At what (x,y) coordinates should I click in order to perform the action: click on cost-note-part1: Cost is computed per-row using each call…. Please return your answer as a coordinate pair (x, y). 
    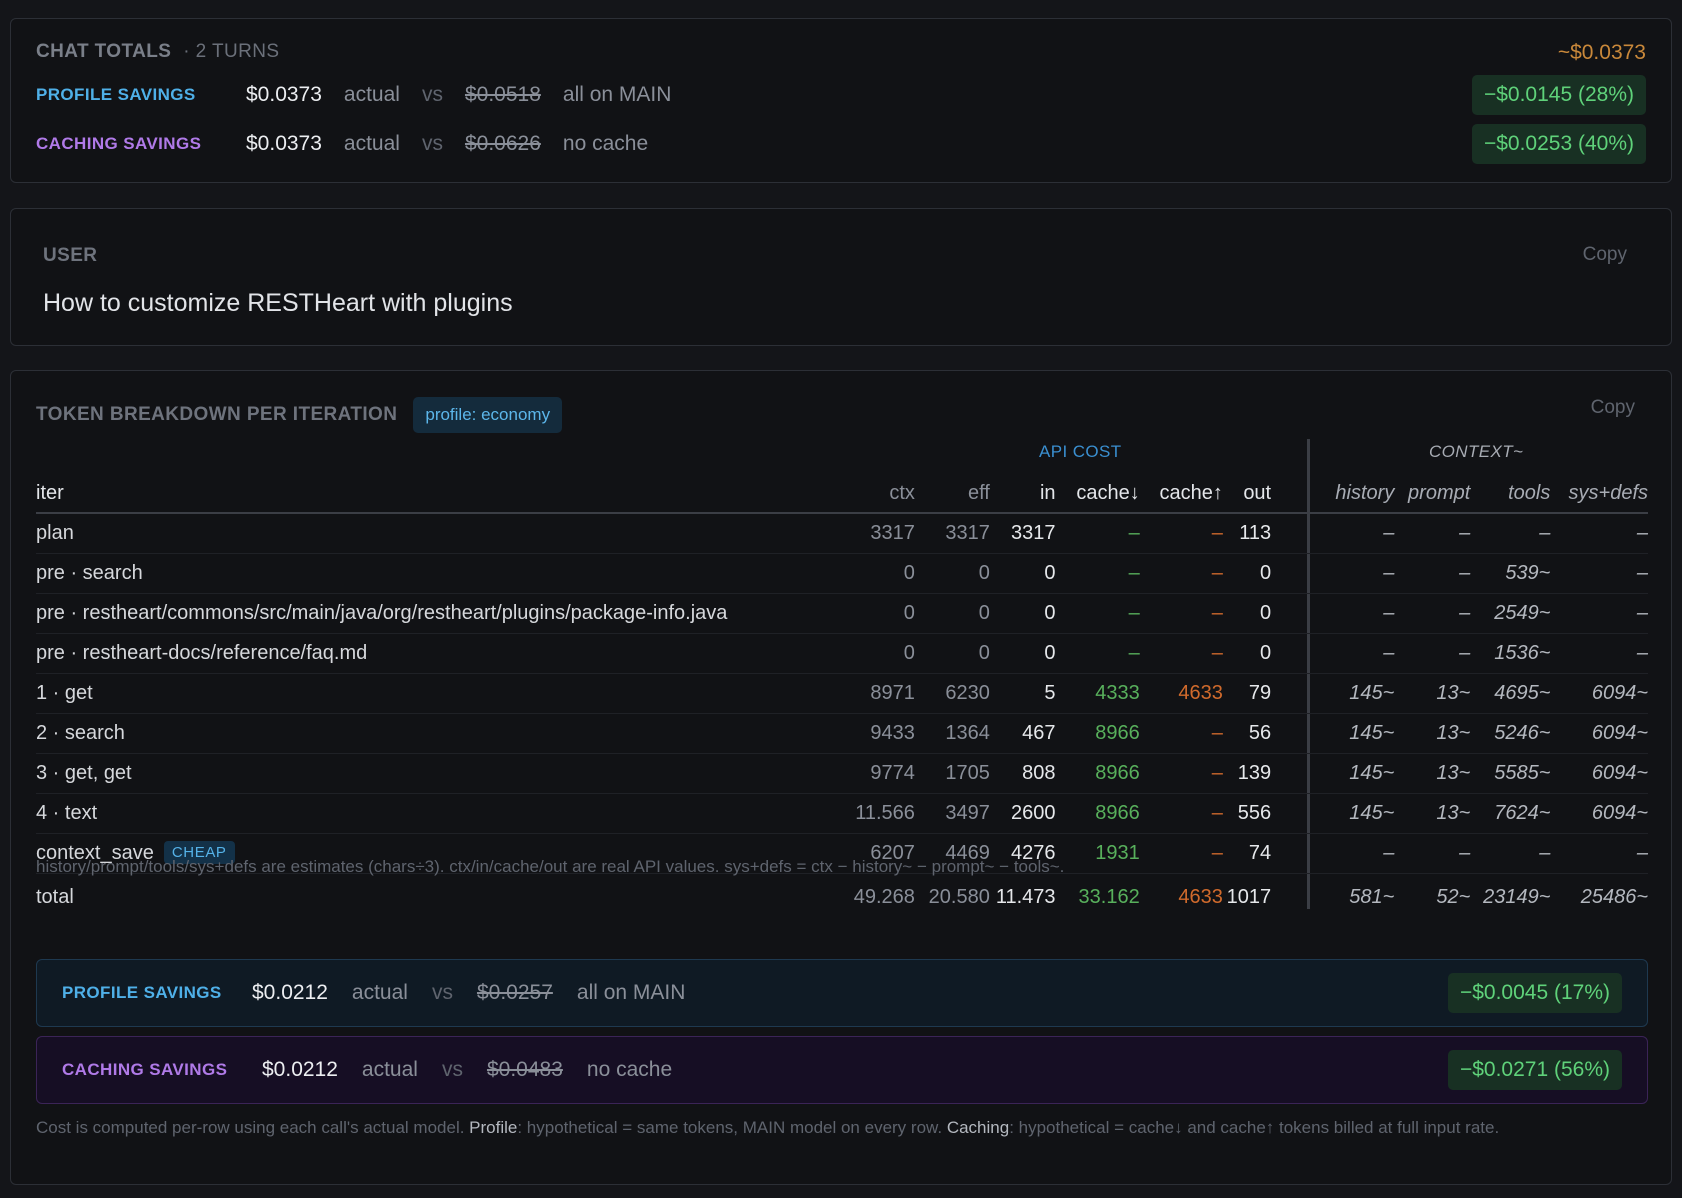
    Looking at the image, I should click on (253, 1127).